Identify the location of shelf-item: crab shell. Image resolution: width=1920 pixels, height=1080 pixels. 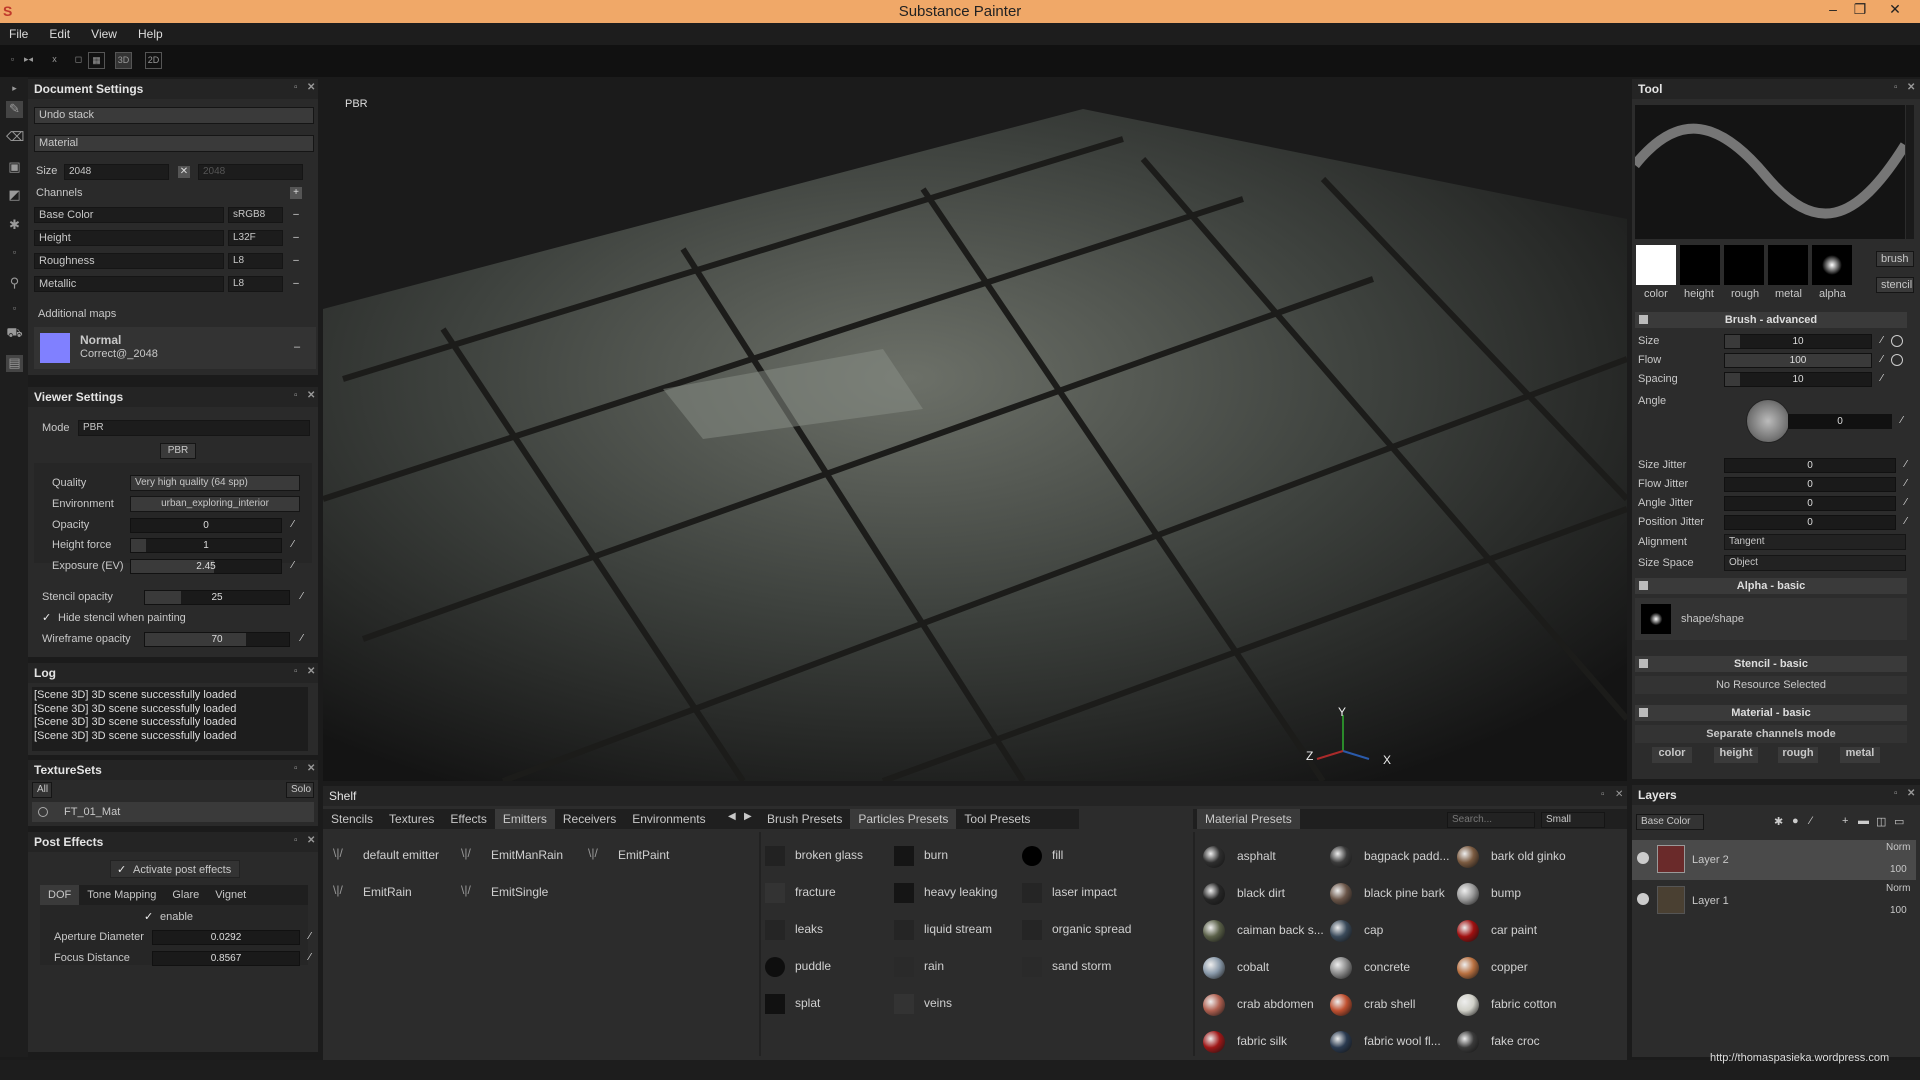
(1372, 1005).